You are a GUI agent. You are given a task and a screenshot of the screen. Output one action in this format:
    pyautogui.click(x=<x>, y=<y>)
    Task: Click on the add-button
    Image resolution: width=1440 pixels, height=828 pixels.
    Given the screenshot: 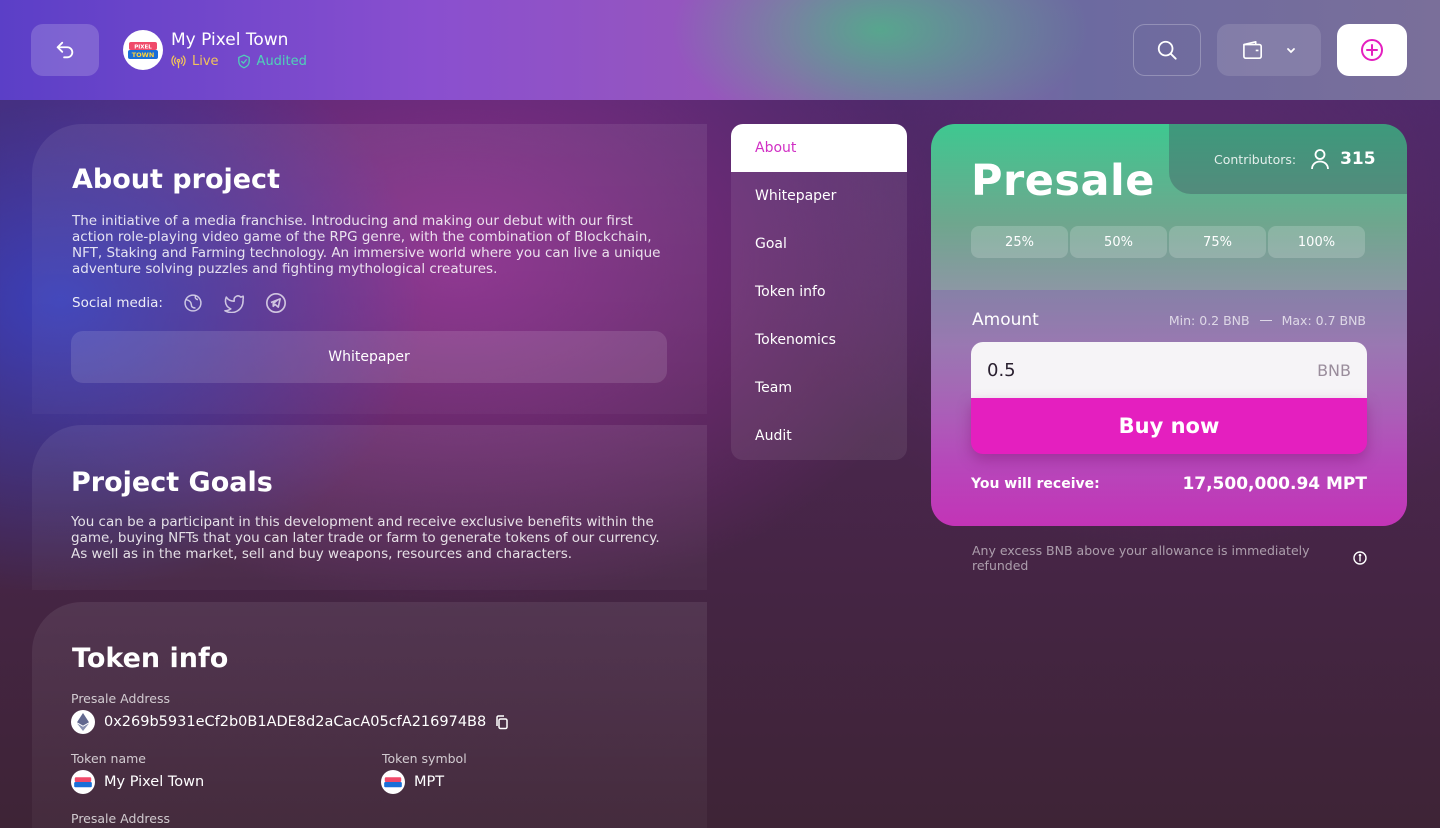 What is the action you would take?
    pyautogui.click(x=1372, y=50)
    